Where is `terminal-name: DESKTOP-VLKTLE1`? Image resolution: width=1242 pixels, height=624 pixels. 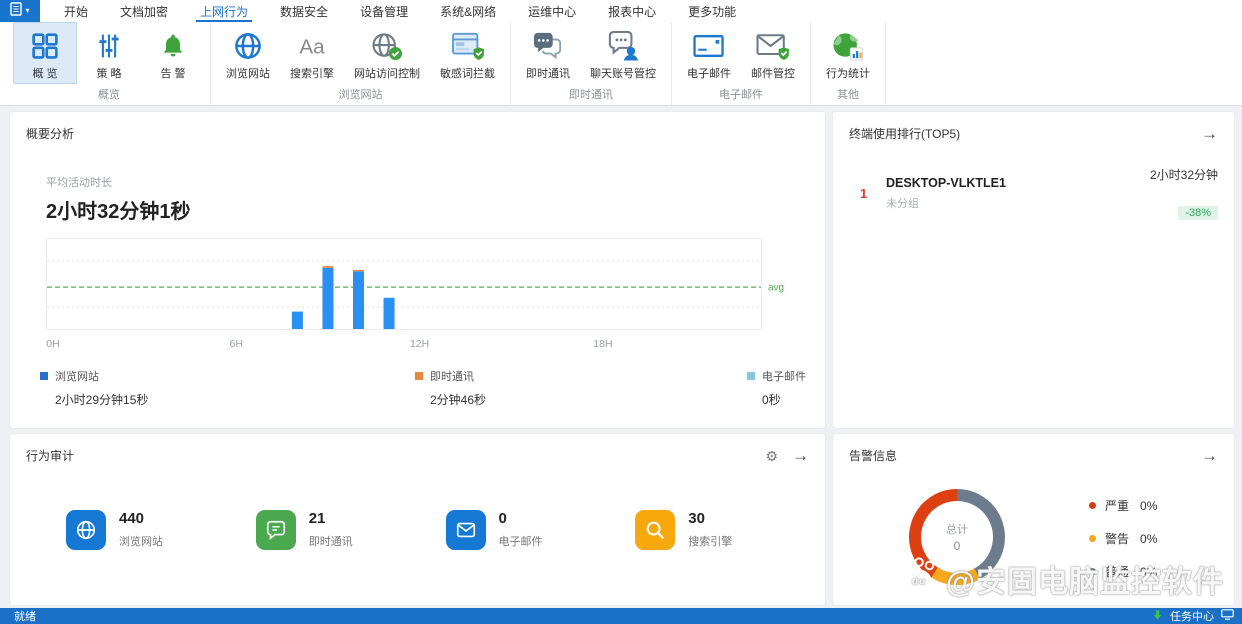
terminal-name: DESKTOP-VLKTLE1 is located at coordinates (946, 183).